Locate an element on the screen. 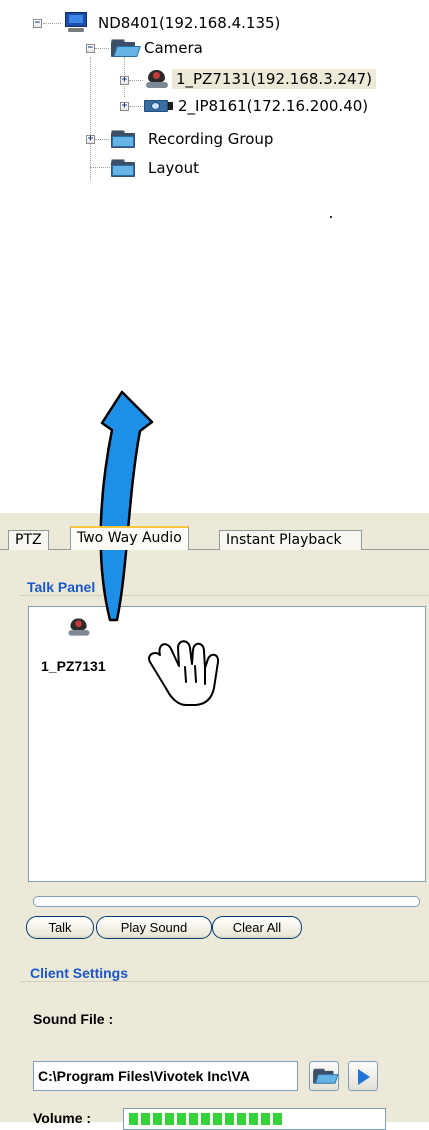  volume-level-fill is located at coordinates (207, 1119).